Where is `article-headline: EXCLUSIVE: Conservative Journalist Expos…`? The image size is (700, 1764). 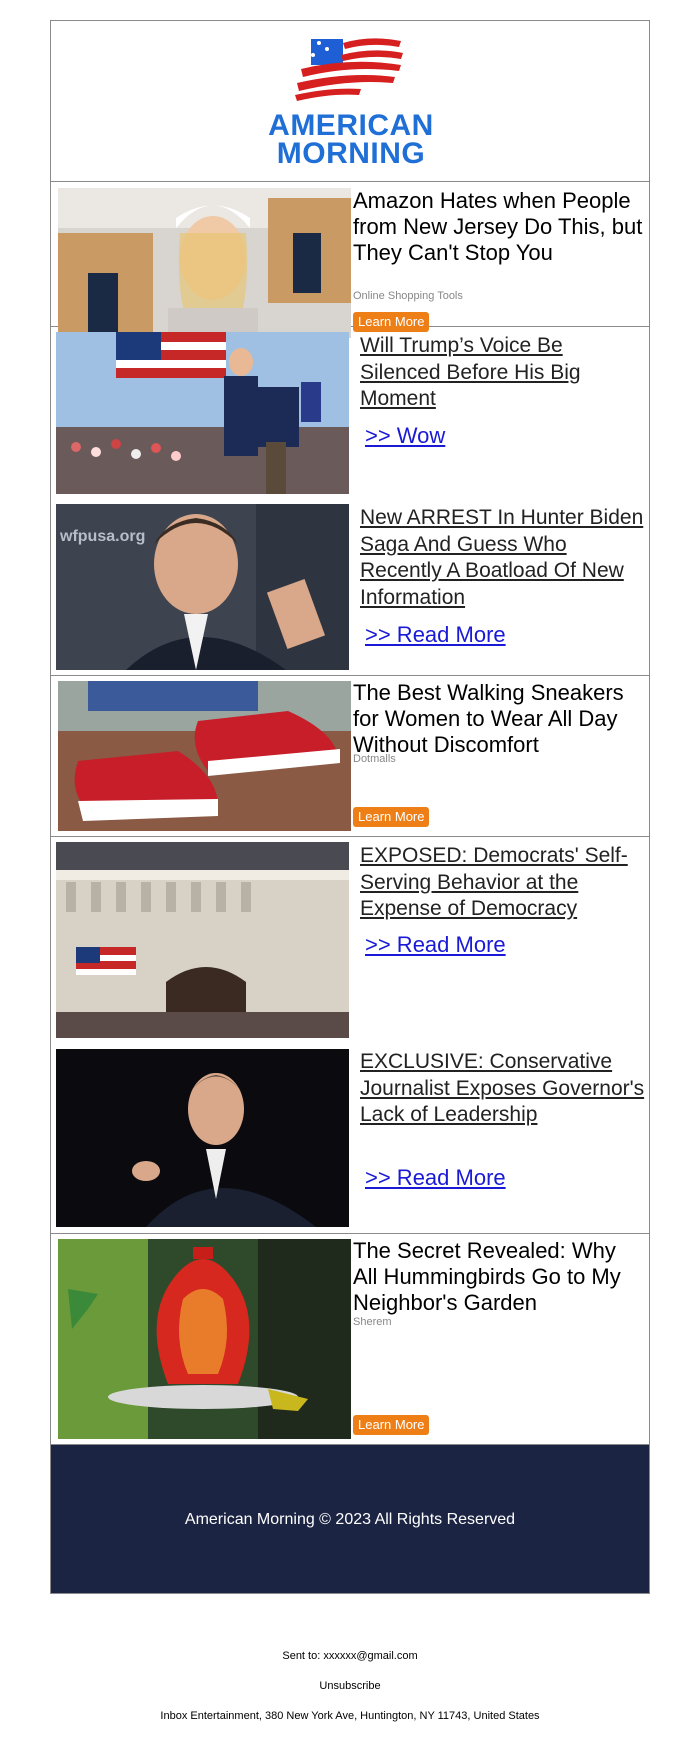 article-headline: EXCLUSIVE: Conservative Journalist Expos… is located at coordinates (502, 1089).